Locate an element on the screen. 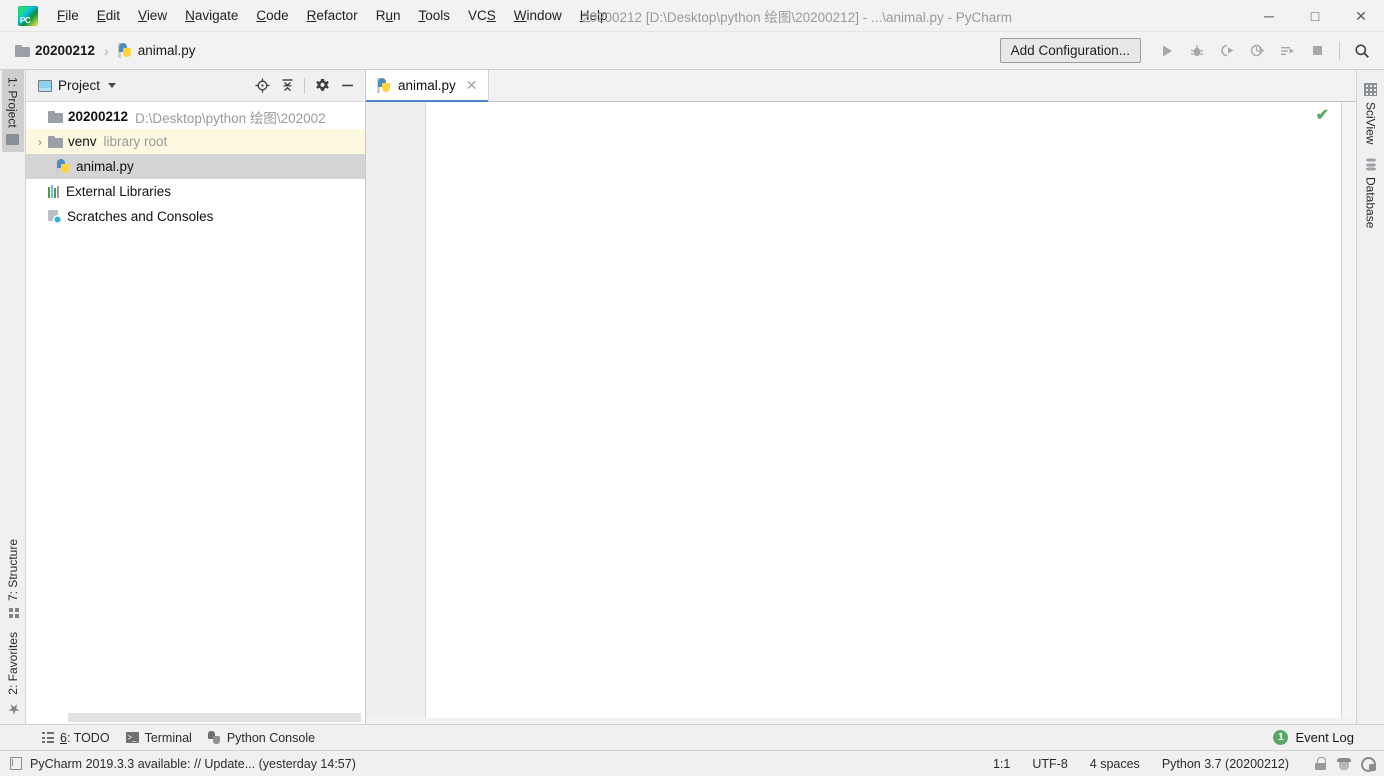  menu-view: View is located at coordinates (152, 15).